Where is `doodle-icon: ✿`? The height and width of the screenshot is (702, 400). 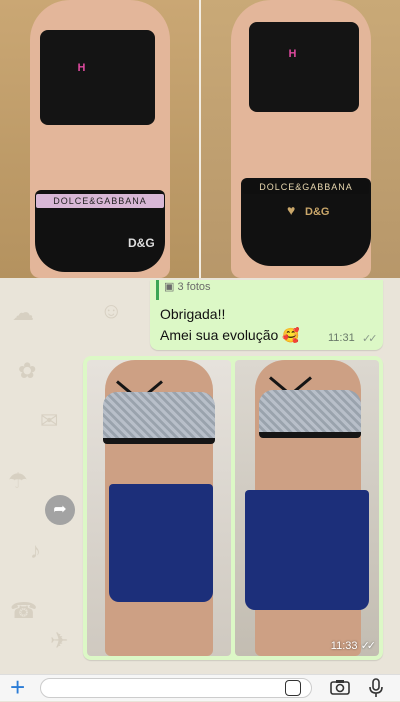 doodle-icon: ✿ is located at coordinates (27, 370).